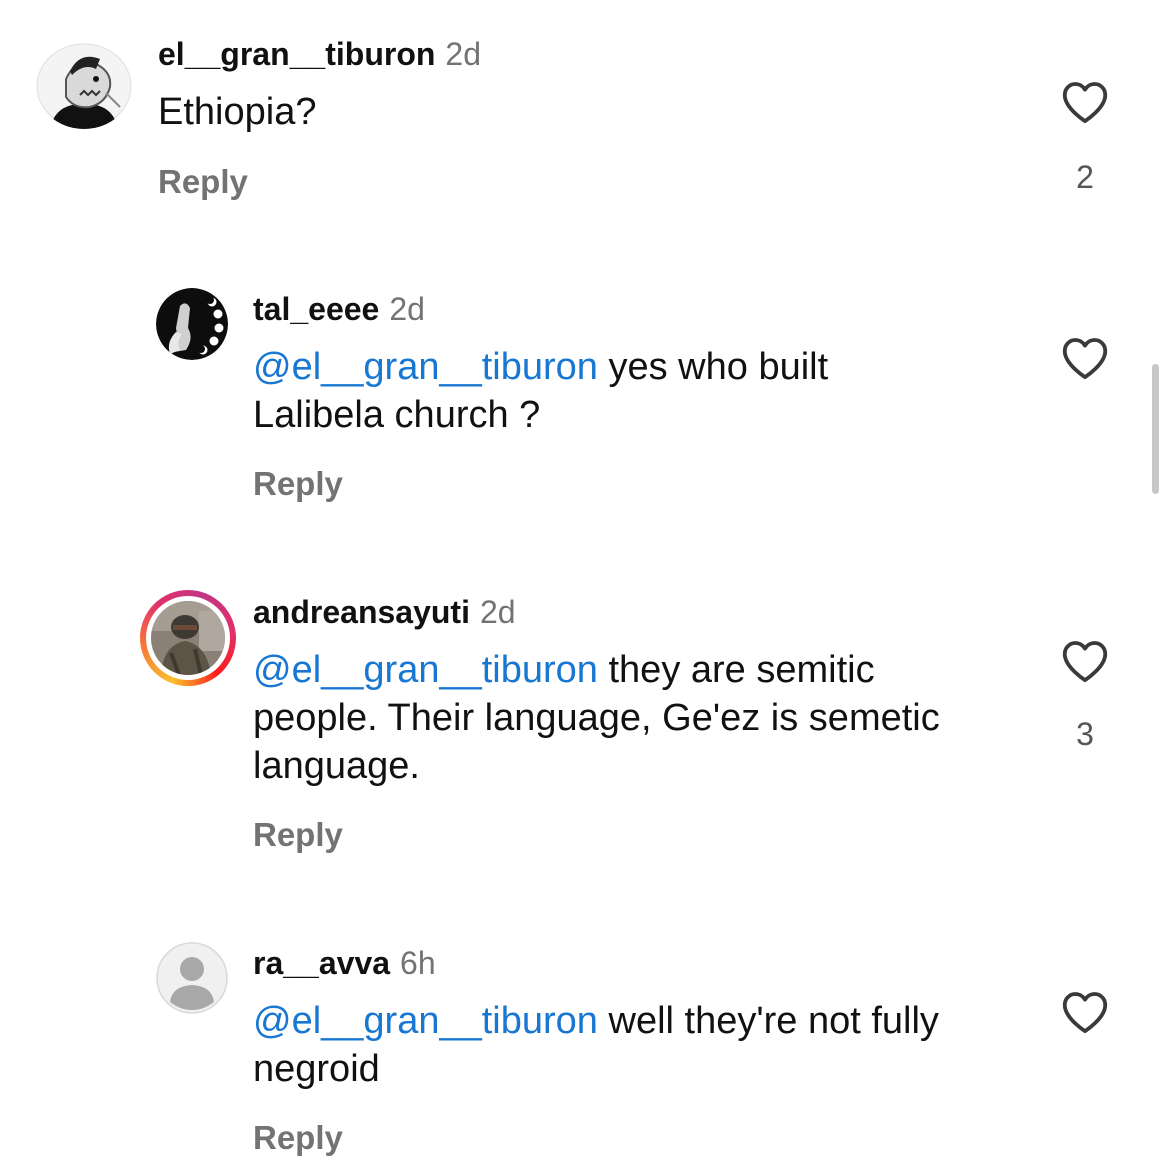 The image size is (1170, 1166). I want to click on username: tal_eeee, so click(316, 309).